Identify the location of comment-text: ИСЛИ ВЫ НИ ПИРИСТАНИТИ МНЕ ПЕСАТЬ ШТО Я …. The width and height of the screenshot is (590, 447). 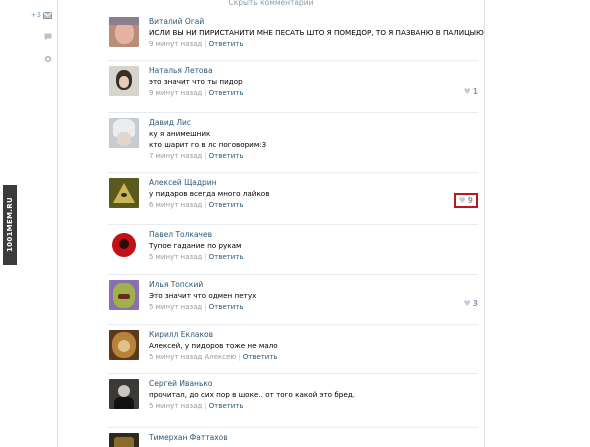
(316, 32).